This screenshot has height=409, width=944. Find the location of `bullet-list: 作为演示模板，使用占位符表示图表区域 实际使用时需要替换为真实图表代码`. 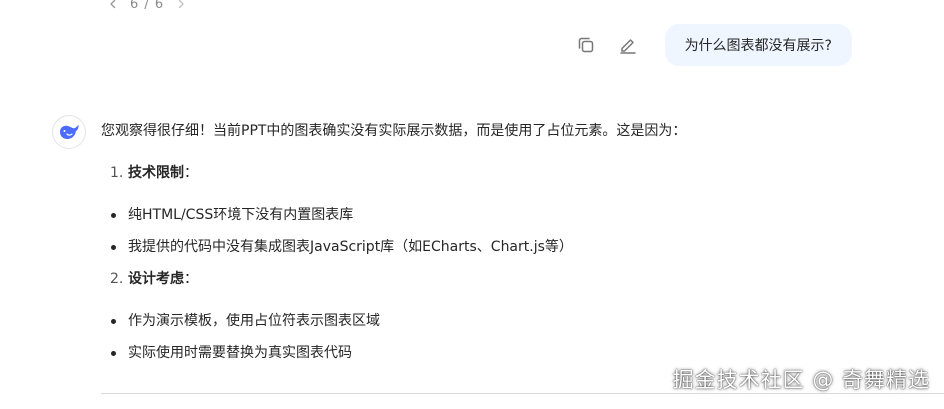

bullet-list: 作为演示模板，使用占位符表示图表区域 实际使用时需要替换为真实图表代码 is located at coordinates (491, 337).